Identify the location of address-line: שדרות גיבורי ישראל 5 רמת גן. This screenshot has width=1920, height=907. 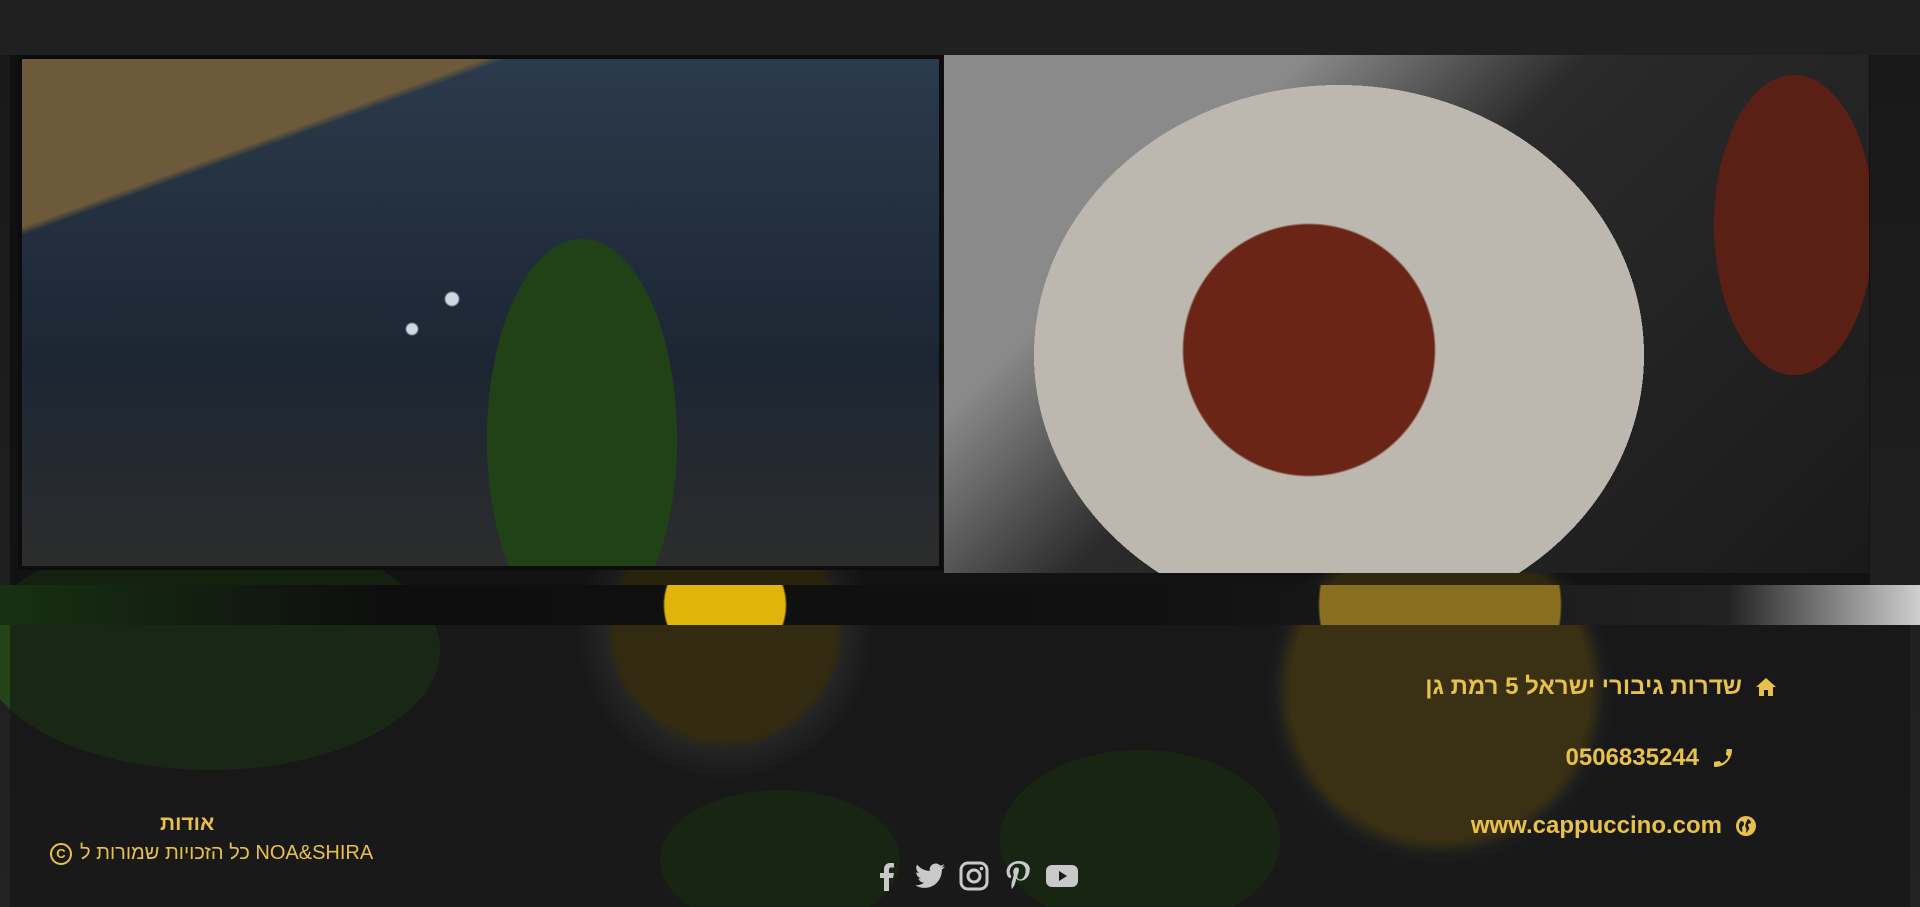
(1601, 687).